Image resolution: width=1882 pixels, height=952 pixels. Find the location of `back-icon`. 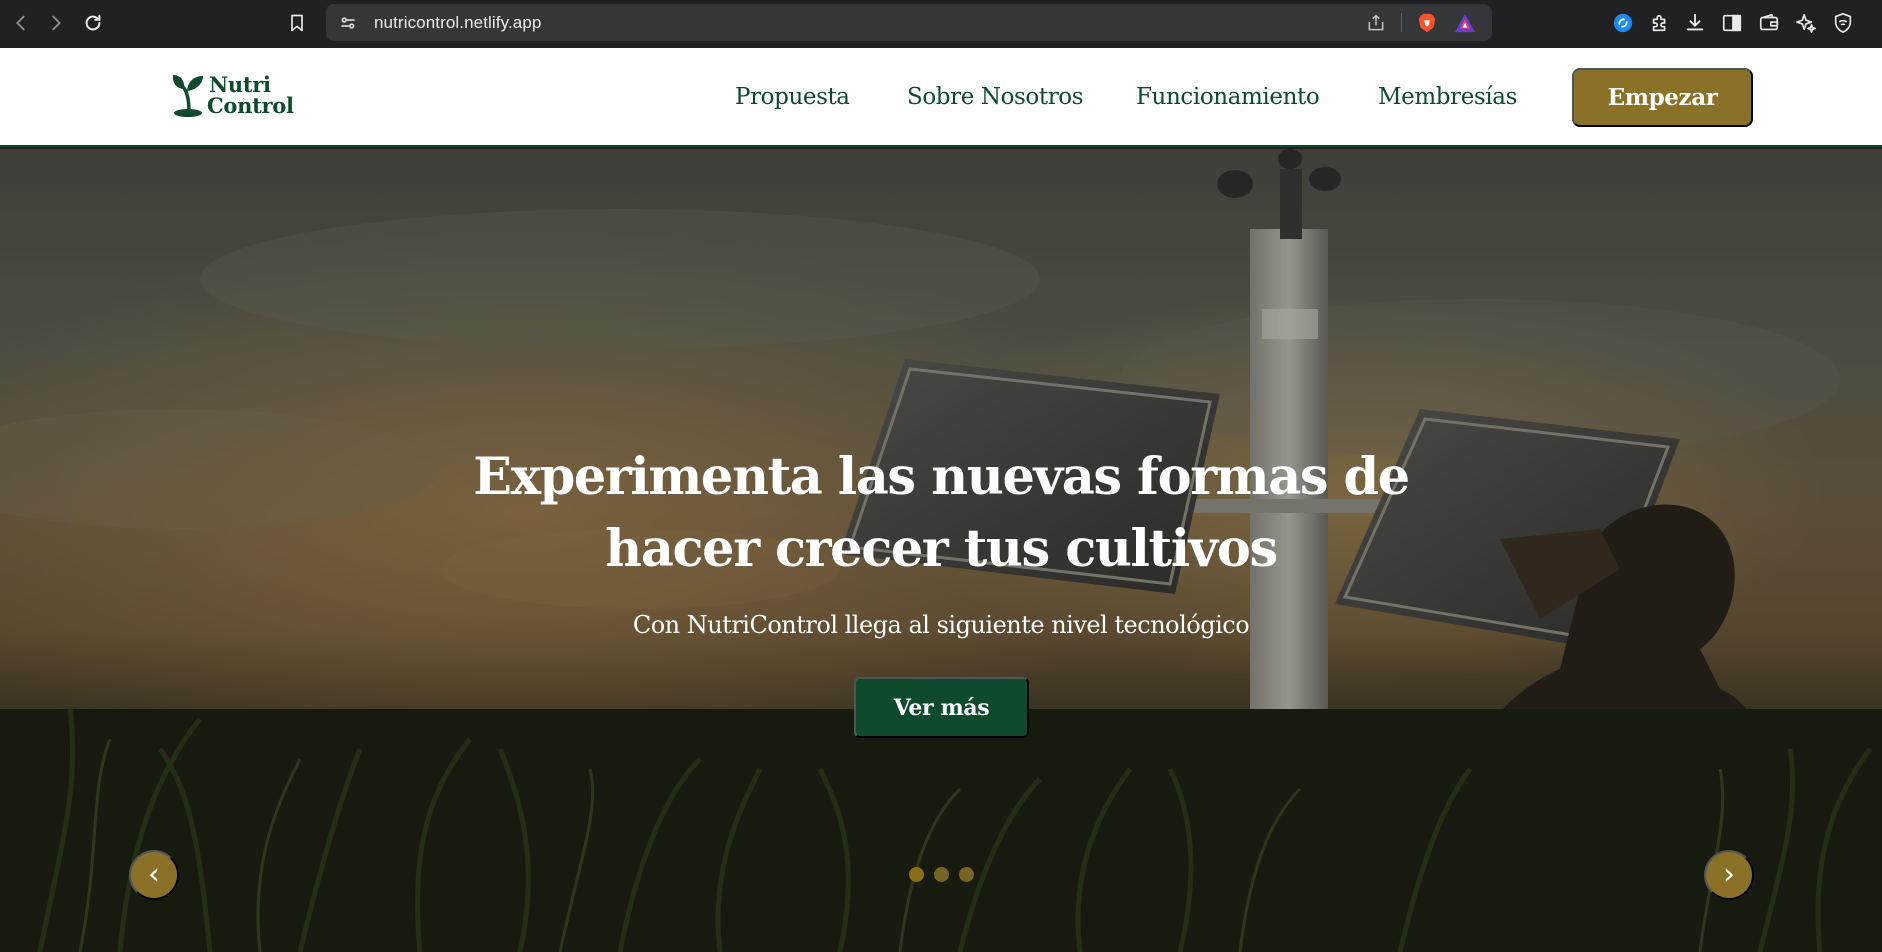

back-icon is located at coordinates (21, 23).